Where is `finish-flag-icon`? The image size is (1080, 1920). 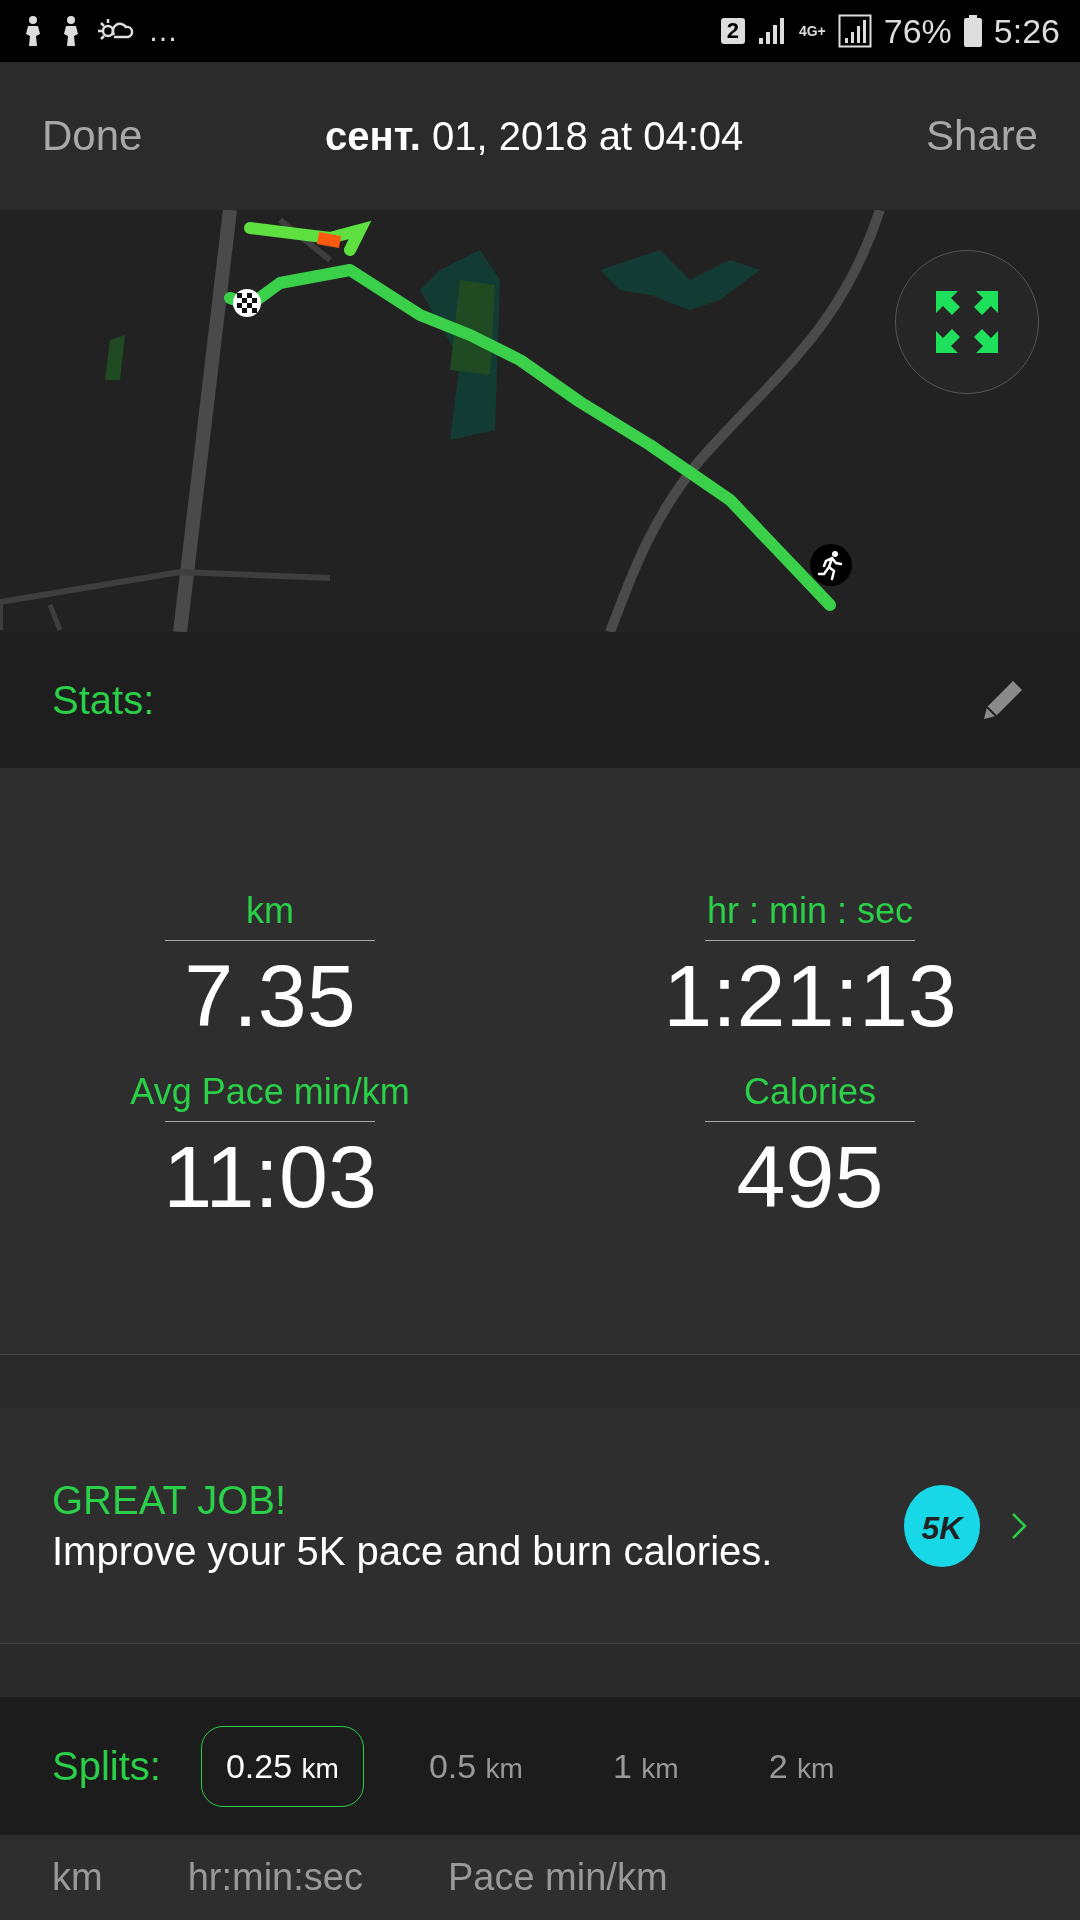 finish-flag-icon is located at coordinates (247, 303).